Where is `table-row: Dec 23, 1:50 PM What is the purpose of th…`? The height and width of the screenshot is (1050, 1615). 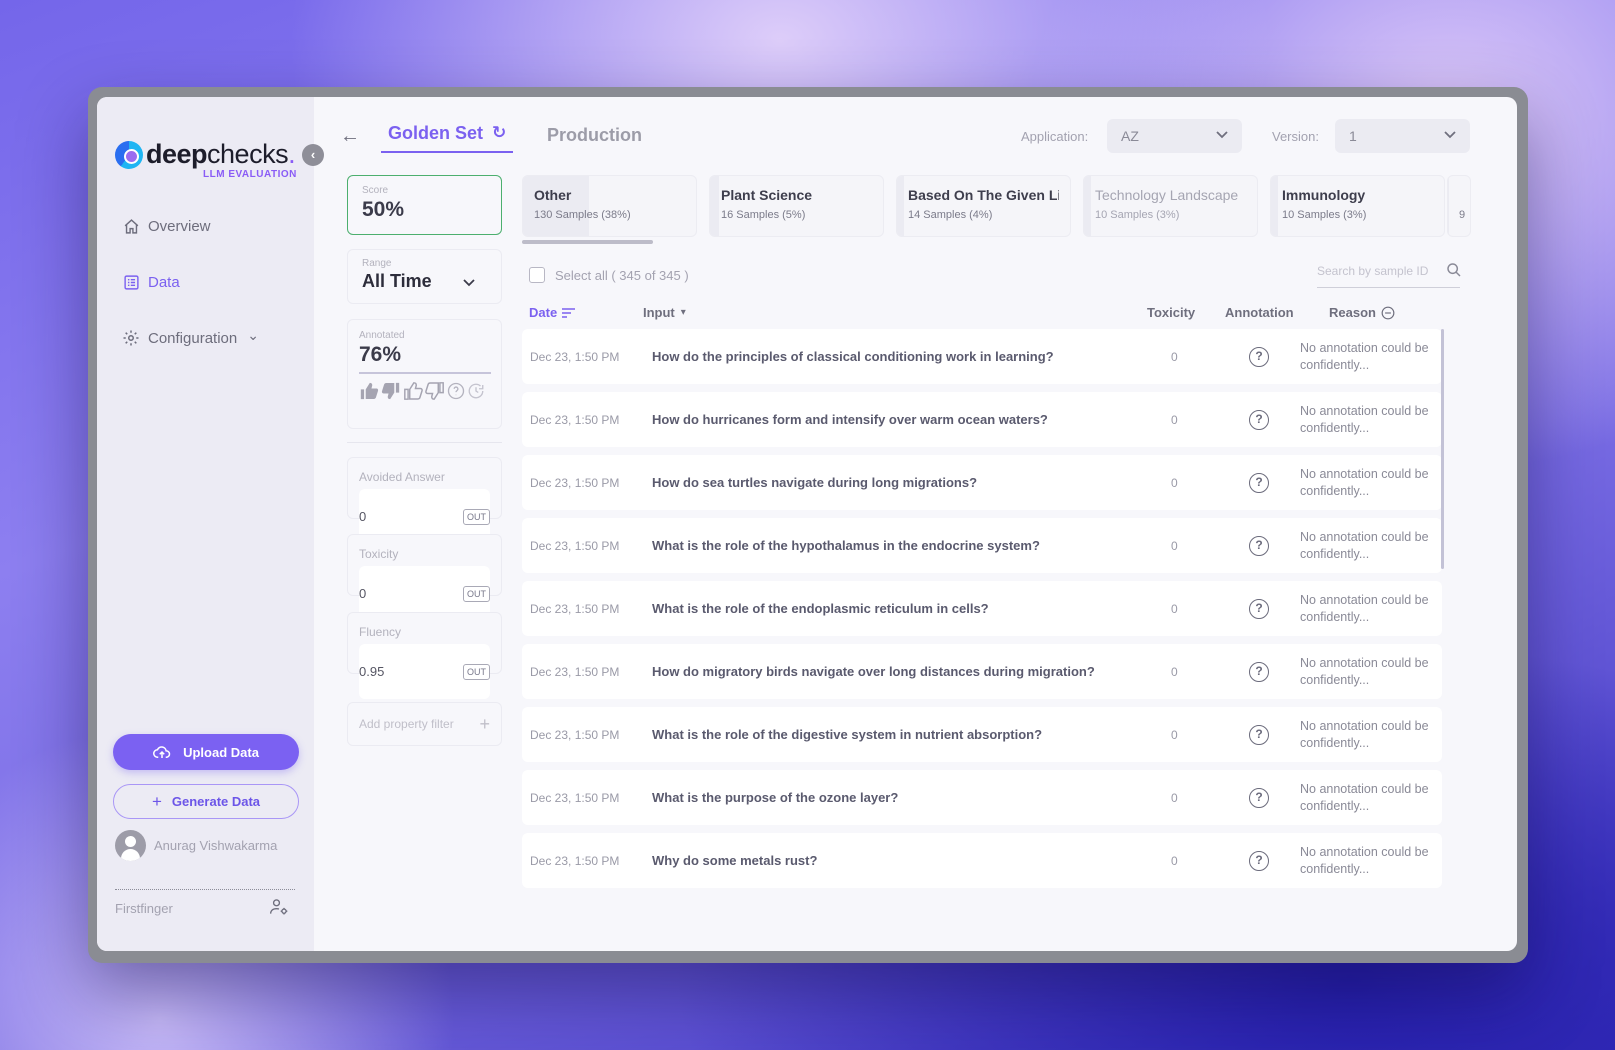 table-row: Dec 23, 1:50 PM What is the purpose of th… is located at coordinates (982, 797).